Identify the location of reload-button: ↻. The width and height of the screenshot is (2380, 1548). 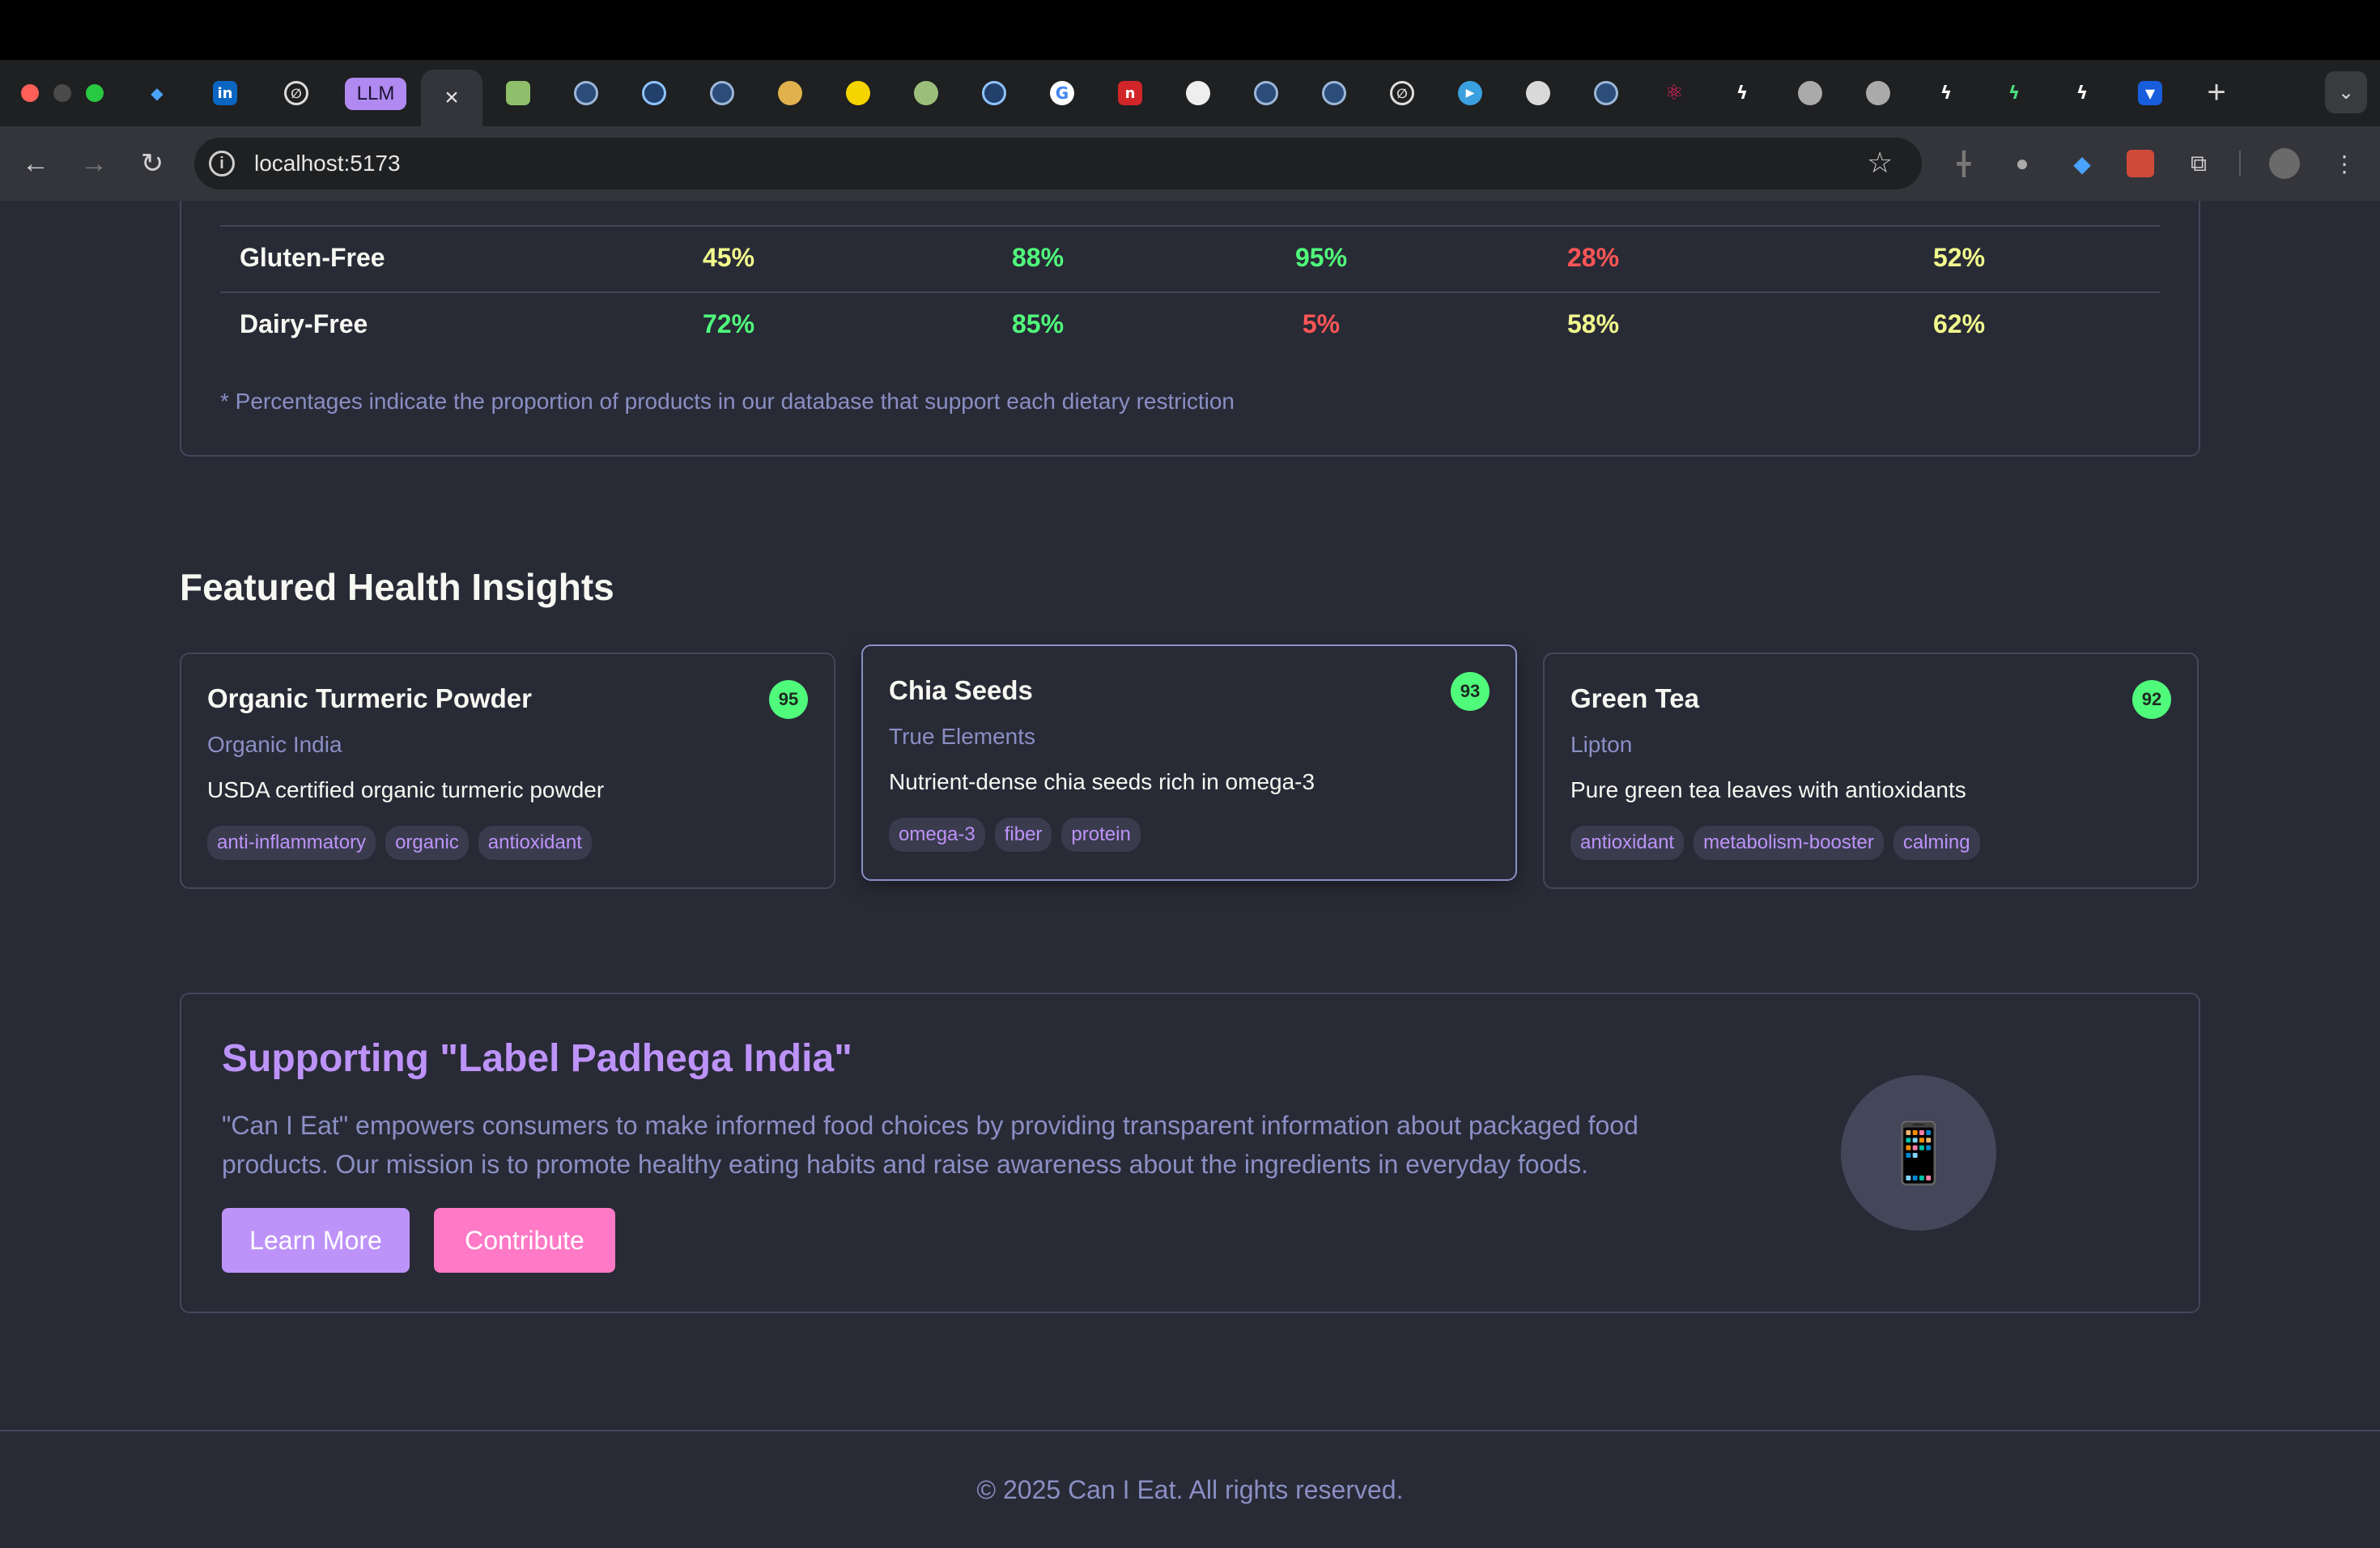
(153, 164).